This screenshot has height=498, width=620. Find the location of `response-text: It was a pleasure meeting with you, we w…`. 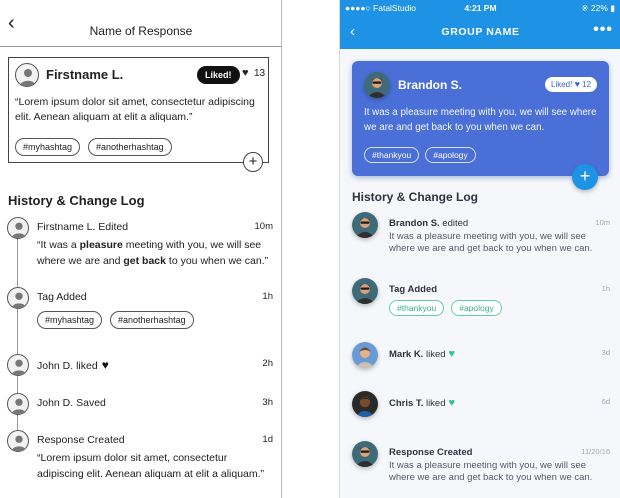

response-text: It was a pleasure meeting with you, we w… is located at coordinates (480, 120).